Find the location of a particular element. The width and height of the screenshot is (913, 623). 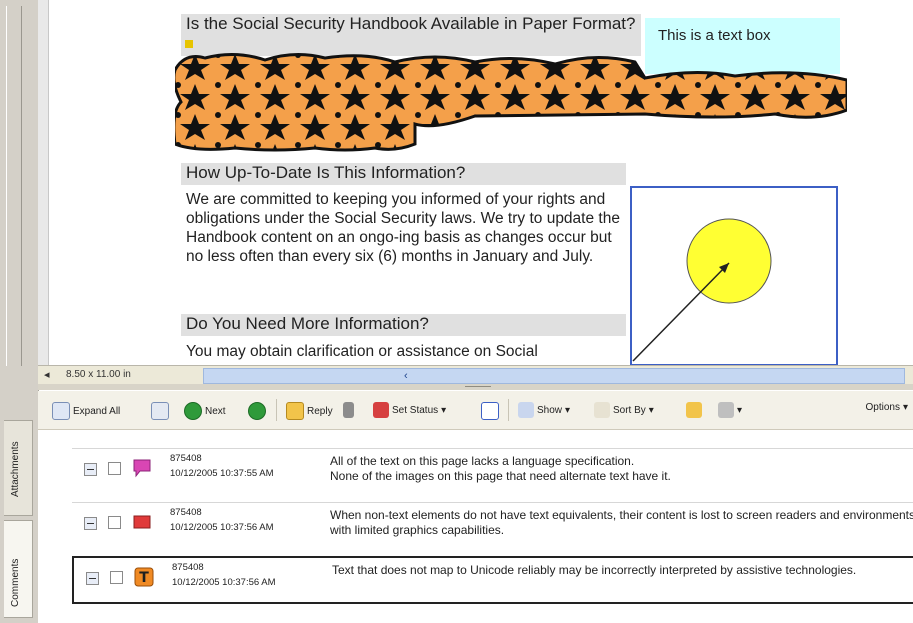

tab-attachments: Attachments is located at coordinates (18, 468).